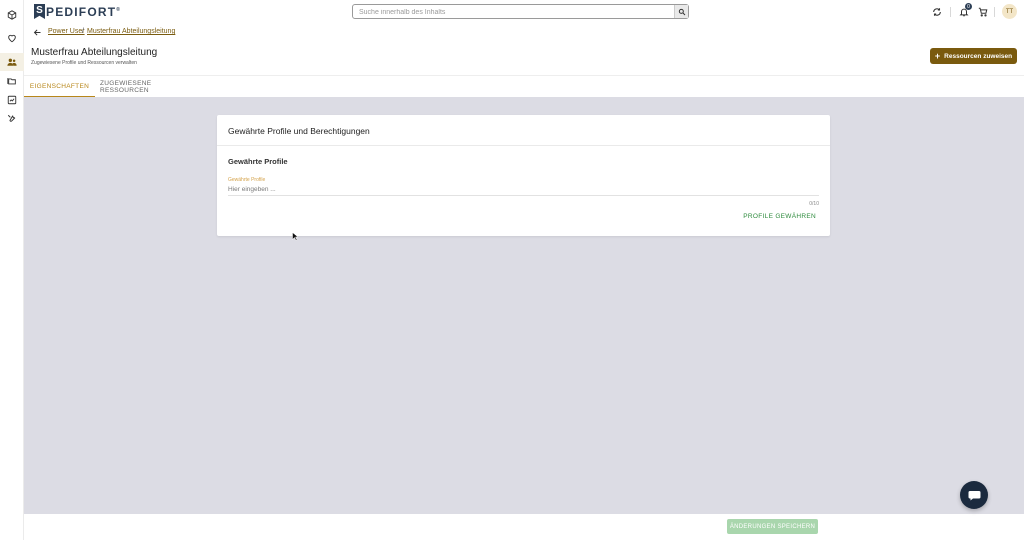 This screenshot has width=1024, height=540. I want to click on logo-wordmark: PEDIFORT, so click(81, 11).